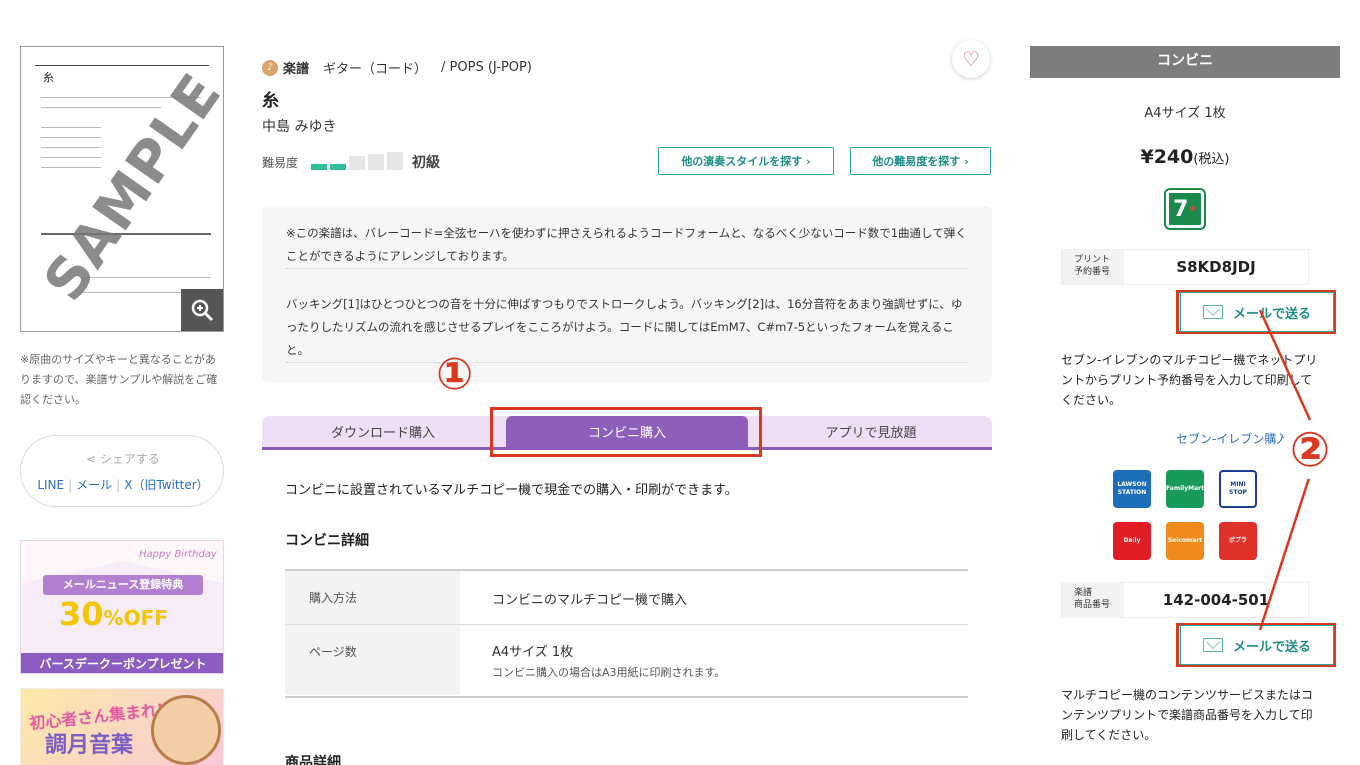  What do you see at coordinates (89, 745) in the screenshot?
I see `character-name: 調月音葉` at bounding box center [89, 745].